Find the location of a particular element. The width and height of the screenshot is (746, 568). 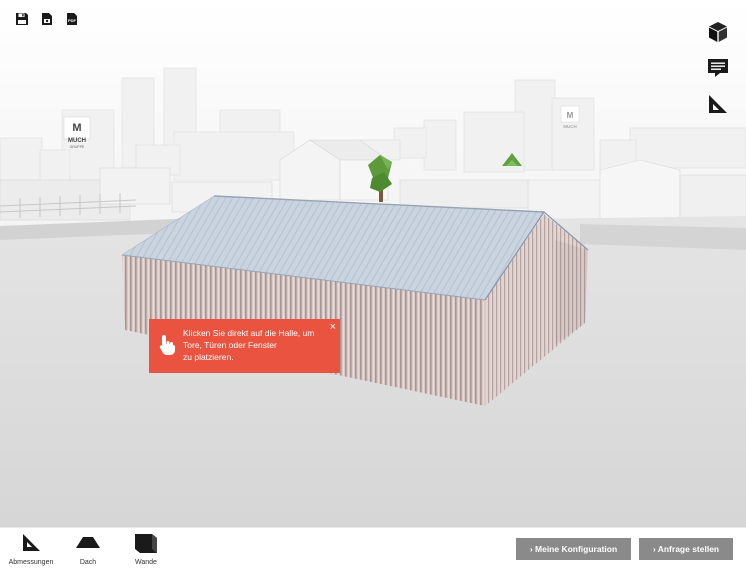

3d-view-icon is located at coordinates (718, 32).